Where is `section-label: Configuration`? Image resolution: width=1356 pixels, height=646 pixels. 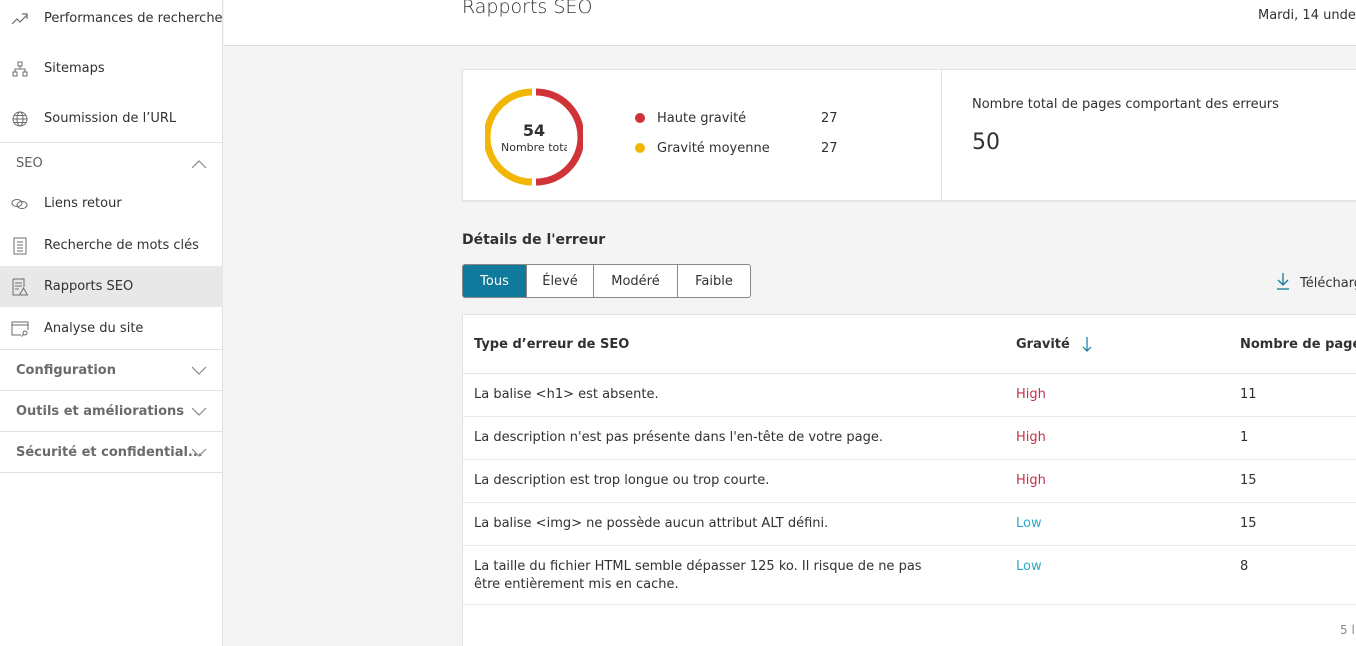
section-label: Configuration is located at coordinates (66, 370).